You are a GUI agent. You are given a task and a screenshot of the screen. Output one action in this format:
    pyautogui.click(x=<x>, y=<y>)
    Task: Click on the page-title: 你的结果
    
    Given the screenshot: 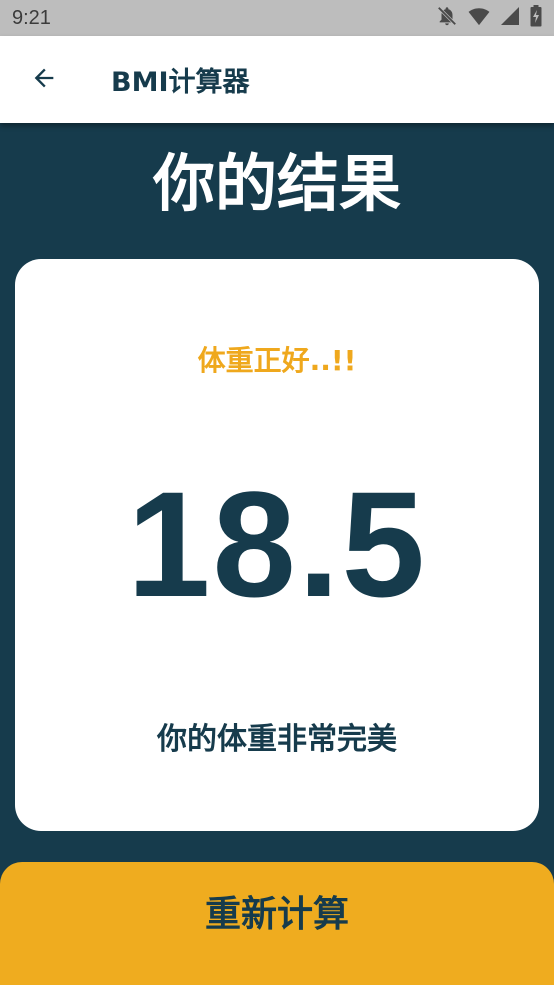 What is the action you would take?
    pyautogui.click(x=276, y=183)
    